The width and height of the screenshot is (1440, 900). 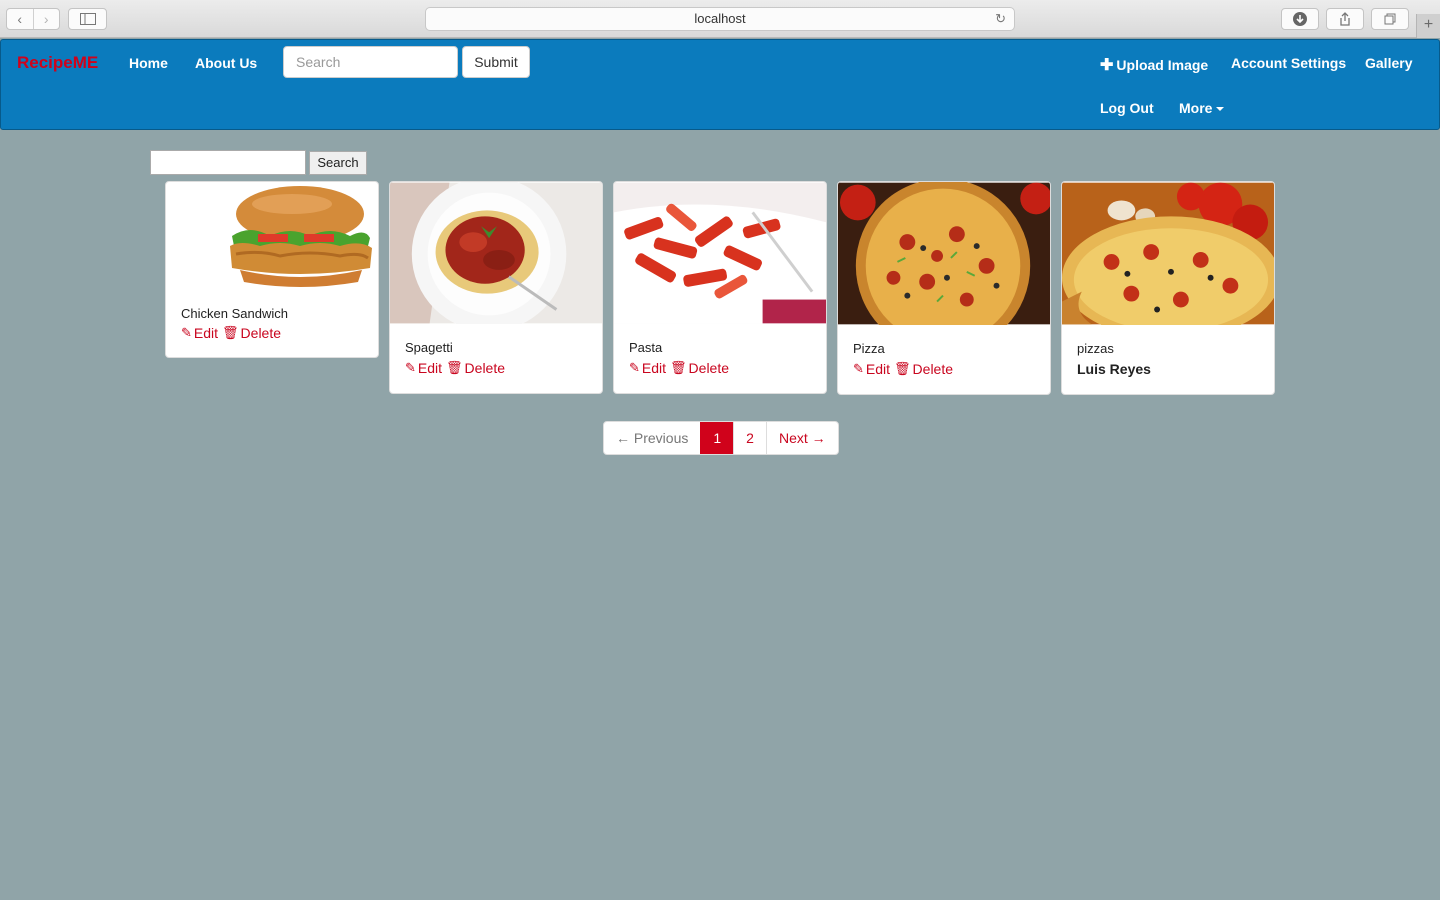 I want to click on card-author: Luis Reyes, so click(x=1114, y=369).